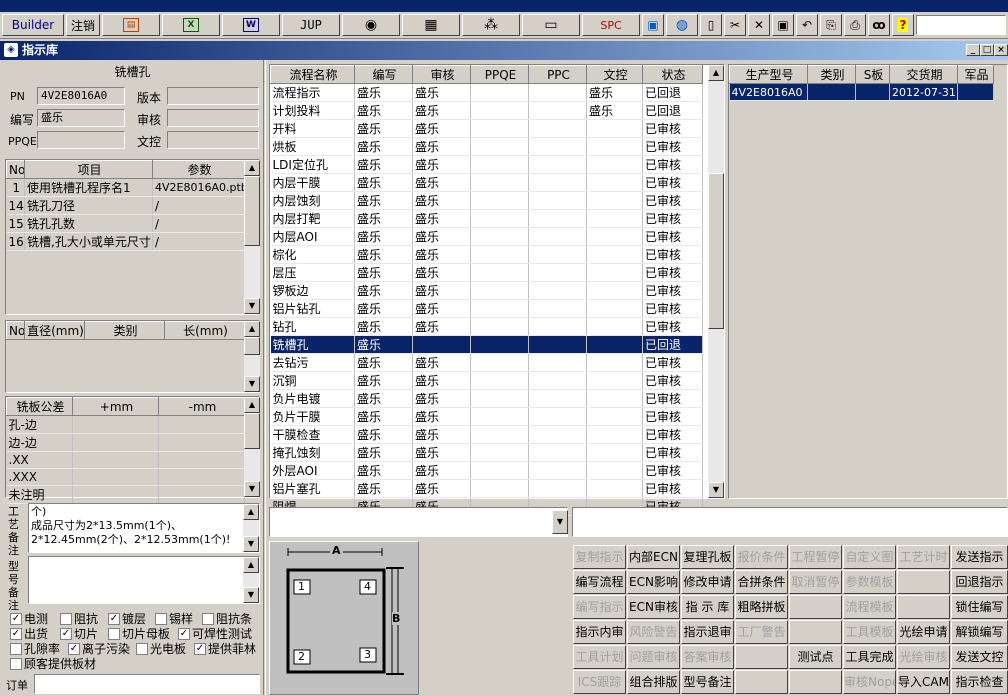  What do you see at coordinates (716, 281) in the screenshot?
I see `flow-scrollbar: ▲ ▼` at bounding box center [716, 281].